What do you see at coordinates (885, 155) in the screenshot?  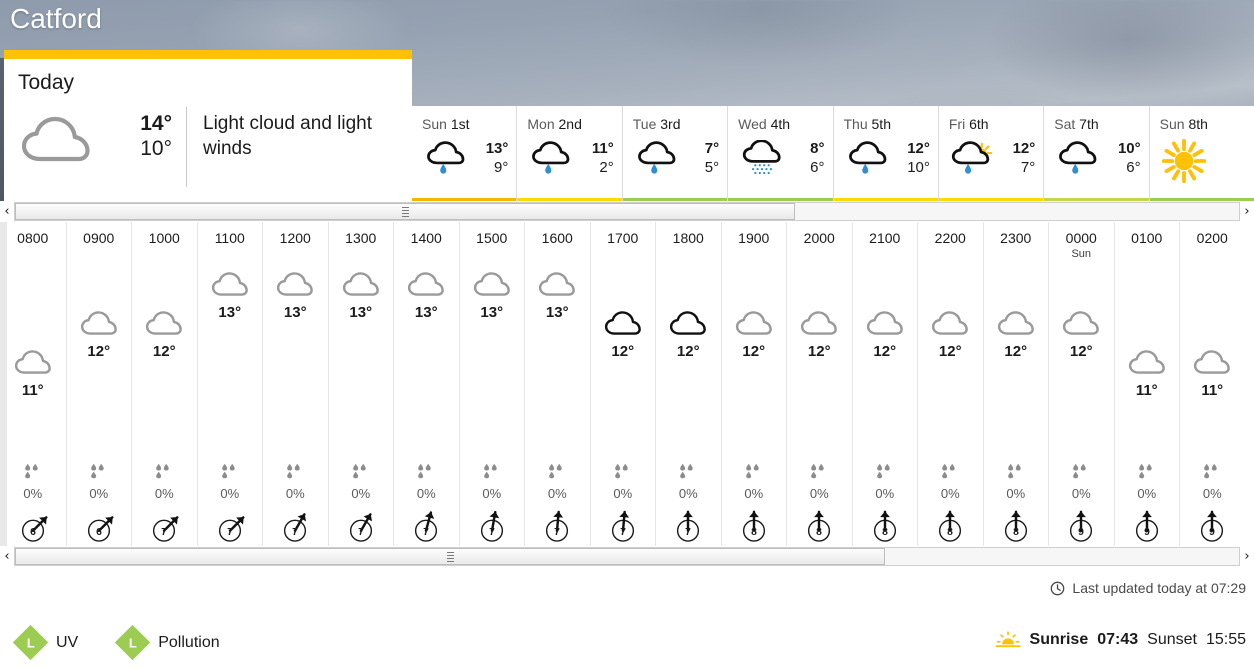 I see `day-tab-thu-5th: Thu 5th 12° 10°` at bounding box center [885, 155].